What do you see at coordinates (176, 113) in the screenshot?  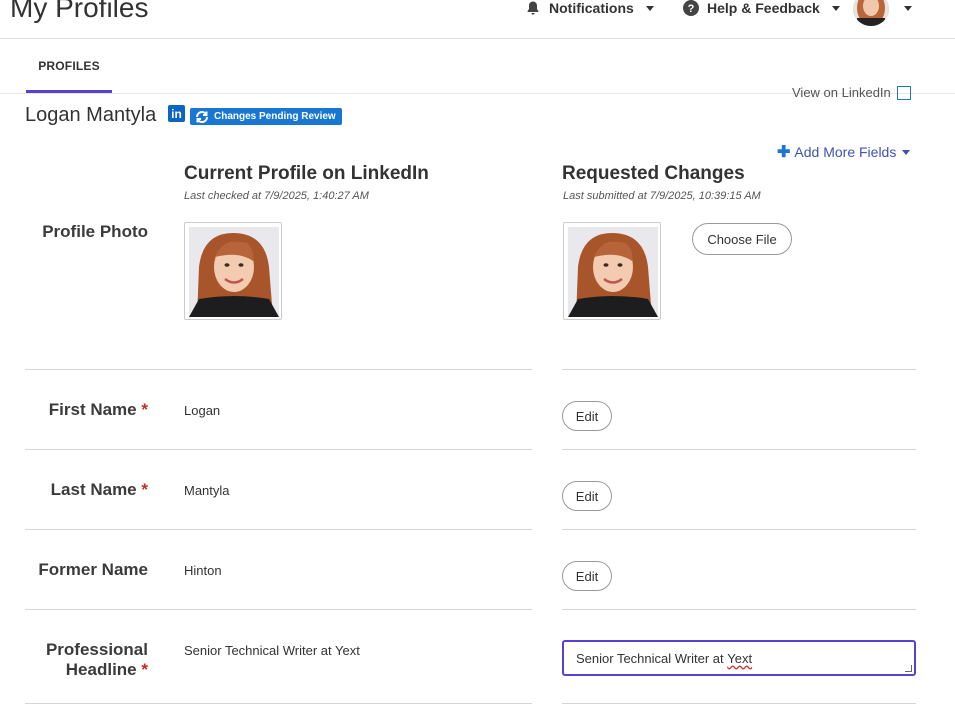 I see `linkedin-icon: in` at bounding box center [176, 113].